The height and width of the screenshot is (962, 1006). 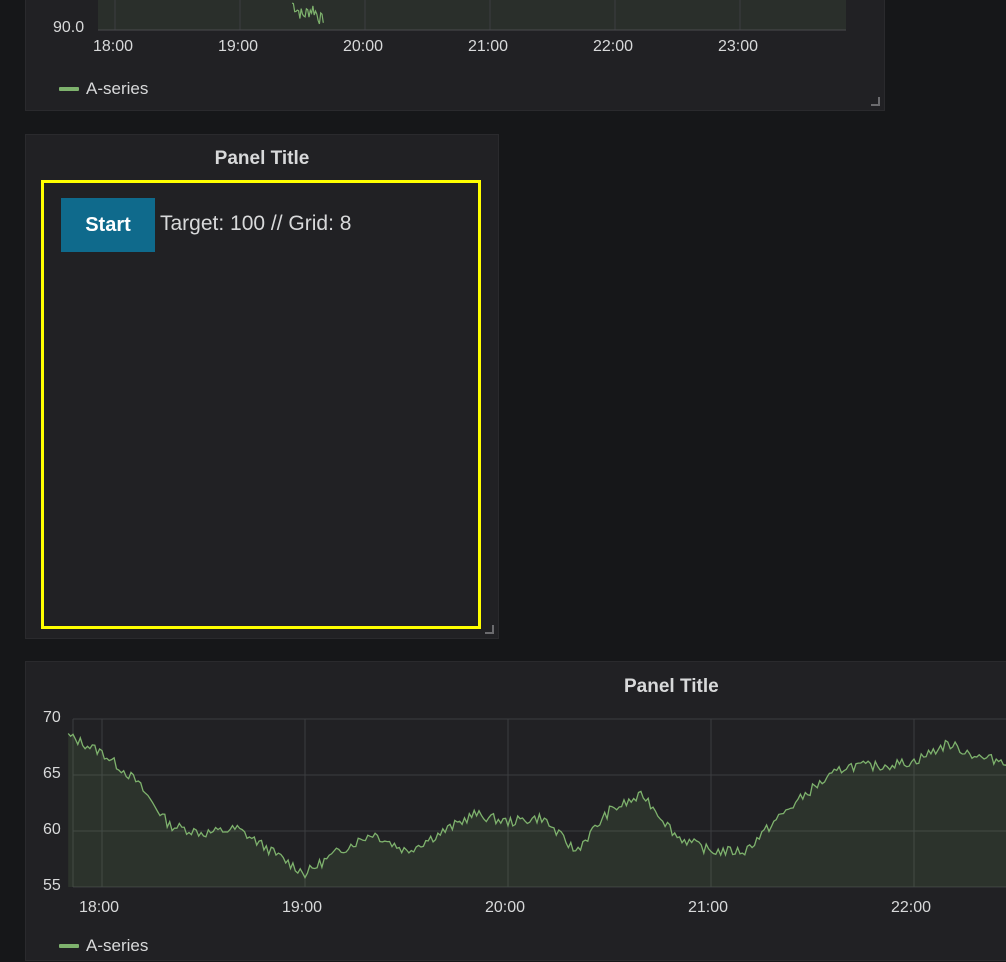 What do you see at coordinates (488, 46) in the screenshot?
I see `top-x-tick: 21:00` at bounding box center [488, 46].